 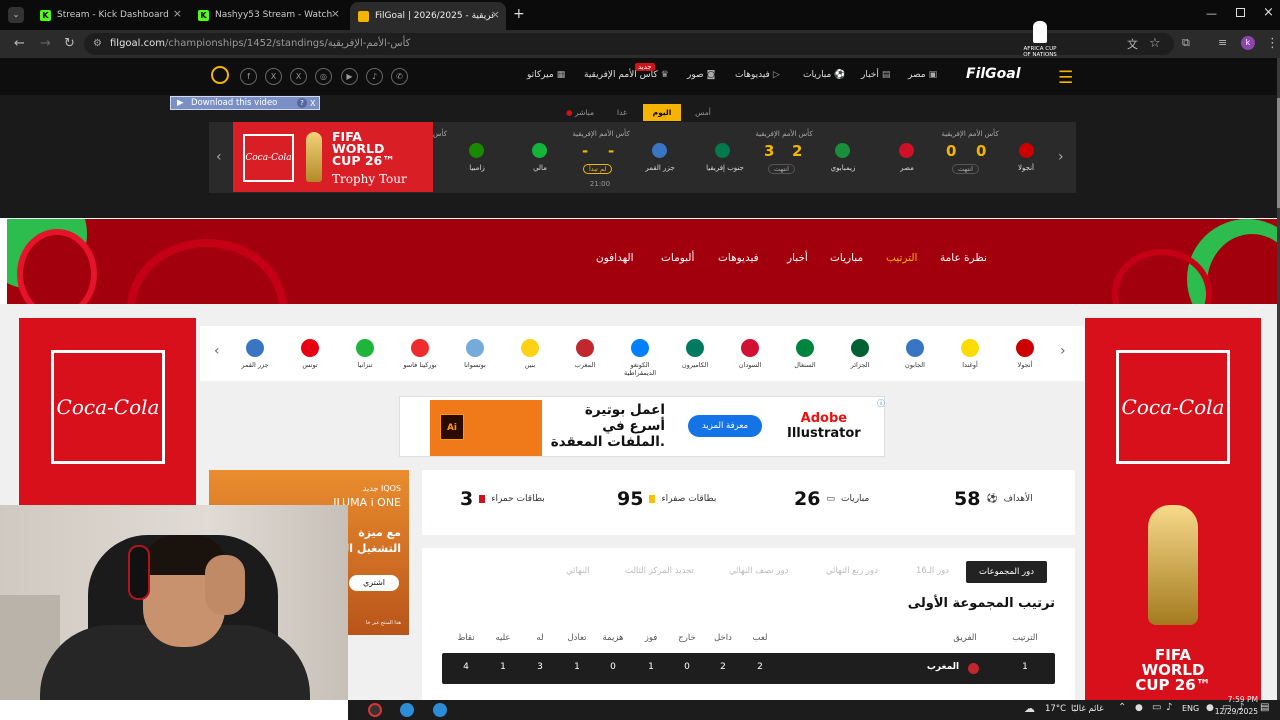 What do you see at coordinates (1173, 509) in the screenshot?
I see `right-world-cup-ad: Coca-Cola FIFA WORLD CUP 26™` at bounding box center [1173, 509].